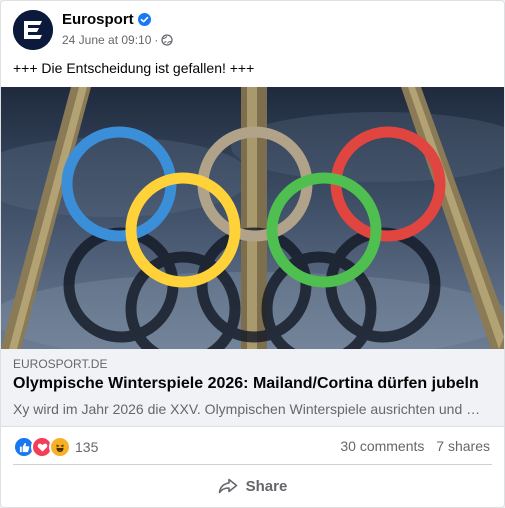  I want to click on reaction-count: 135, so click(86, 447).